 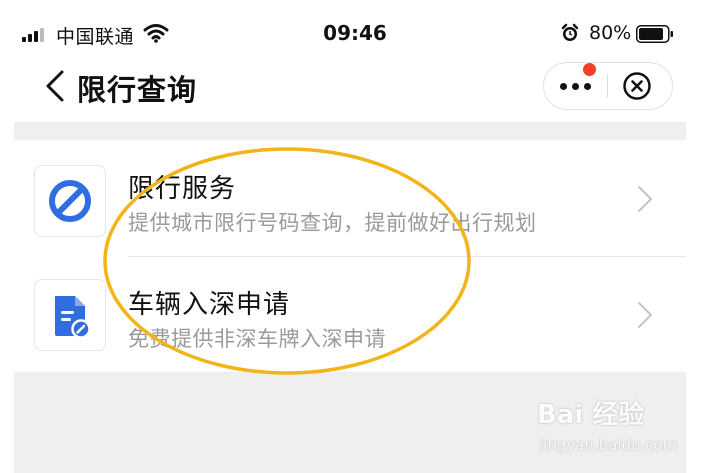 I want to click on no-entry-icon, so click(x=70, y=201).